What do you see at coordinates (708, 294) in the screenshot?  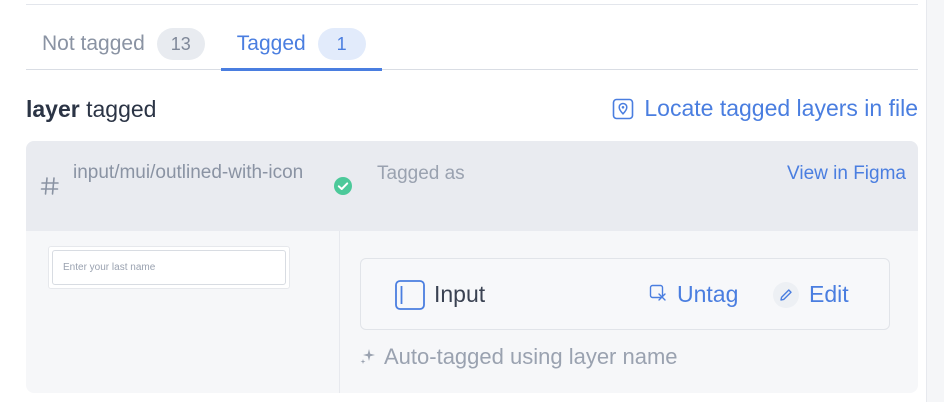 I see `untag-label: Untag` at bounding box center [708, 294].